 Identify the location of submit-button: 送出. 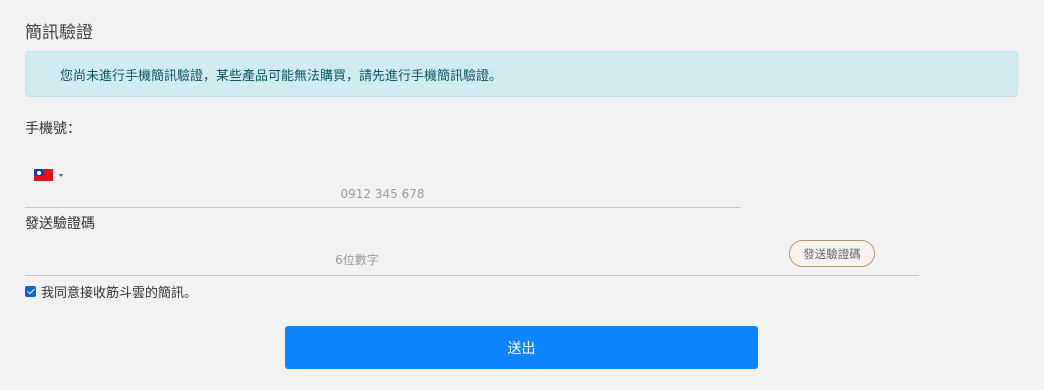
(521, 347).